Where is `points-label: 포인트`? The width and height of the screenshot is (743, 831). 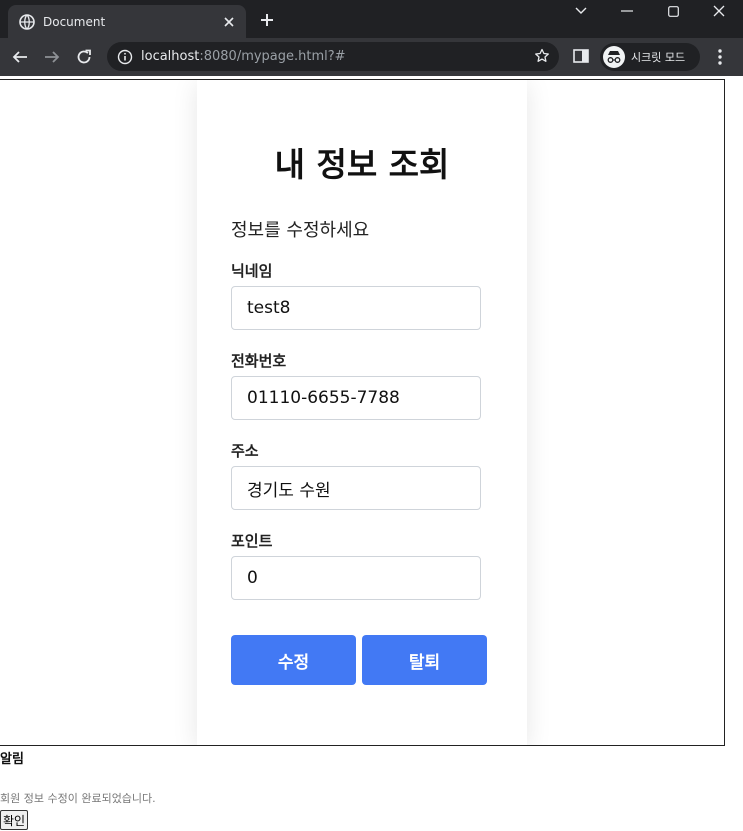
points-label: 포인트 is located at coordinates (252, 541).